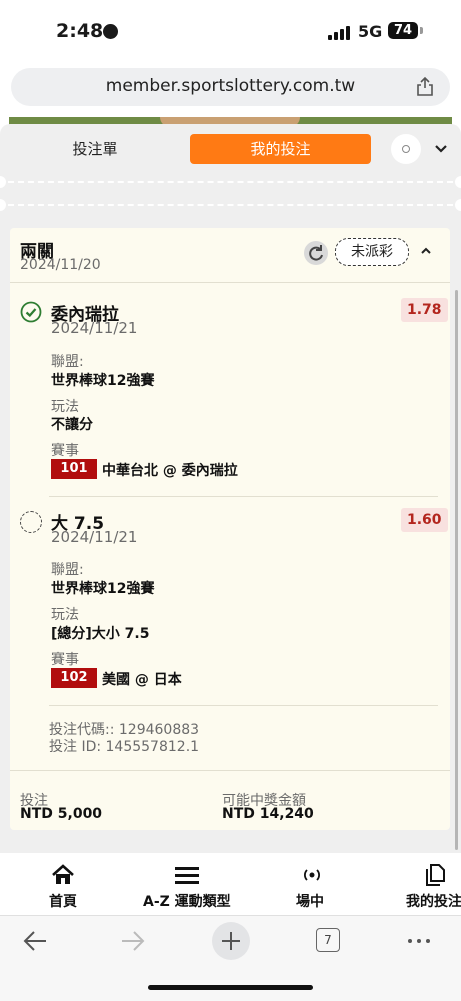 The height and width of the screenshot is (1001, 461). Describe the element at coordinates (31, 312) in the screenshot. I see `check-circle-icon` at that location.